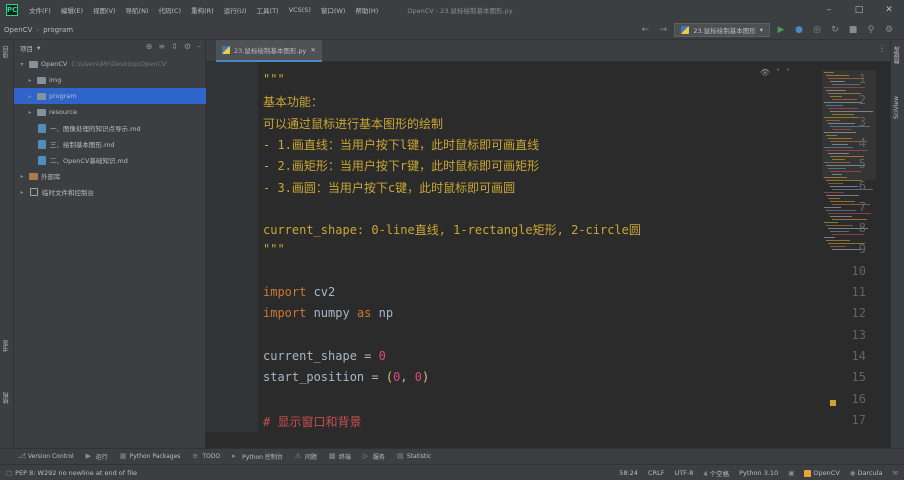  What do you see at coordinates (328, 313) in the screenshot?
I see `code-line: import numpy as np` at bounding box center [328, 313].